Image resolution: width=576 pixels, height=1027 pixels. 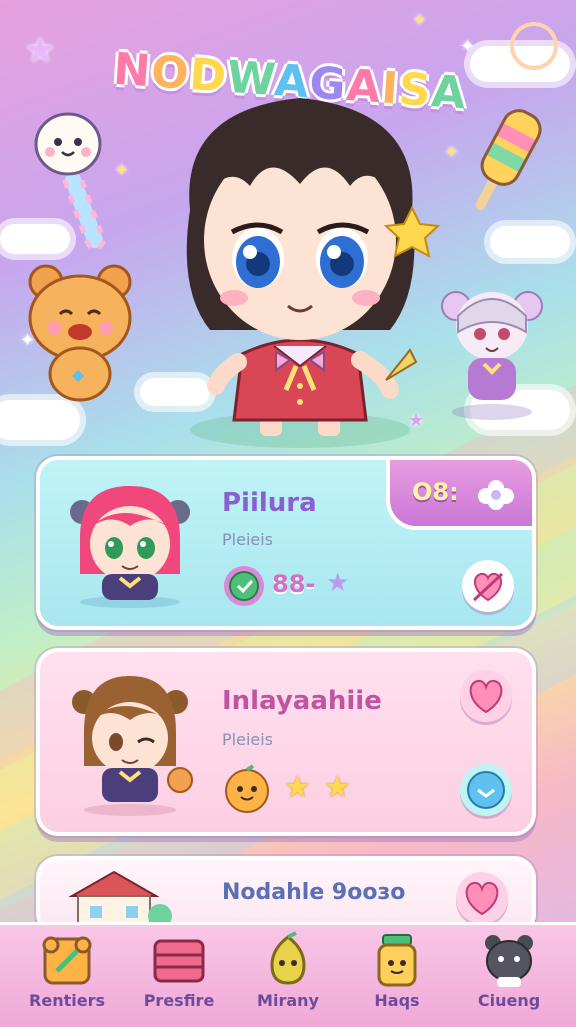 I want to click on flower-icon, so click(x=496, y=495).